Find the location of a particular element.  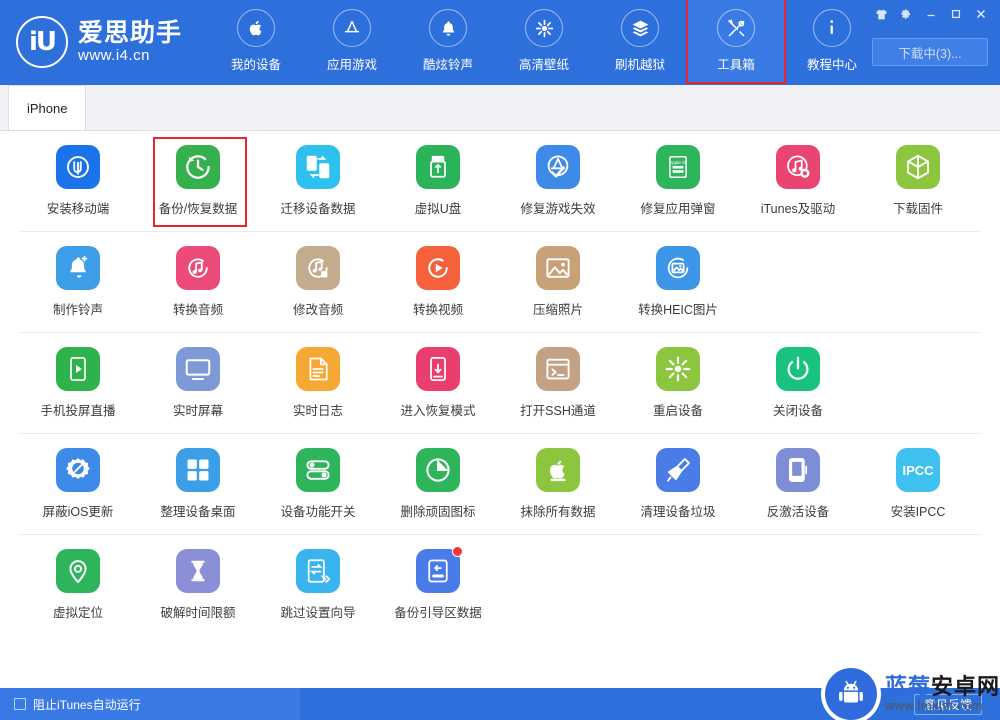

tool-label: 实时屏幕 is located at coordinates (197, 411).